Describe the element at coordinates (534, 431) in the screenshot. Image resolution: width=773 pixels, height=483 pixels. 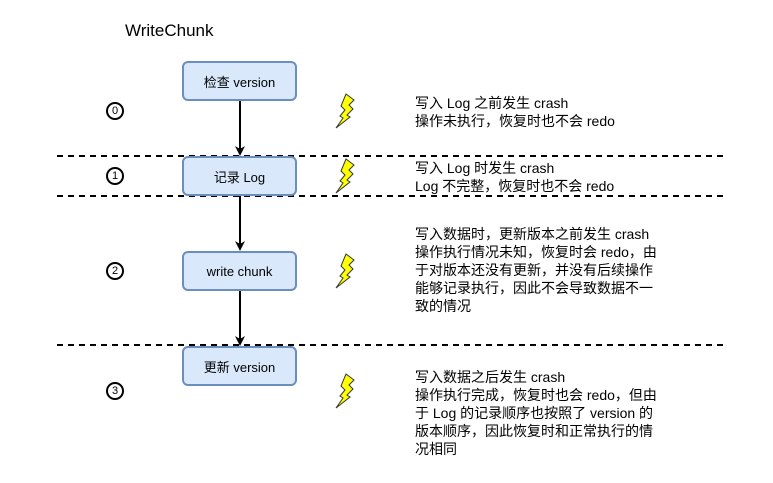
I see `note-line: 版本顺序，因此恢复时和正常执行的情` at that location.